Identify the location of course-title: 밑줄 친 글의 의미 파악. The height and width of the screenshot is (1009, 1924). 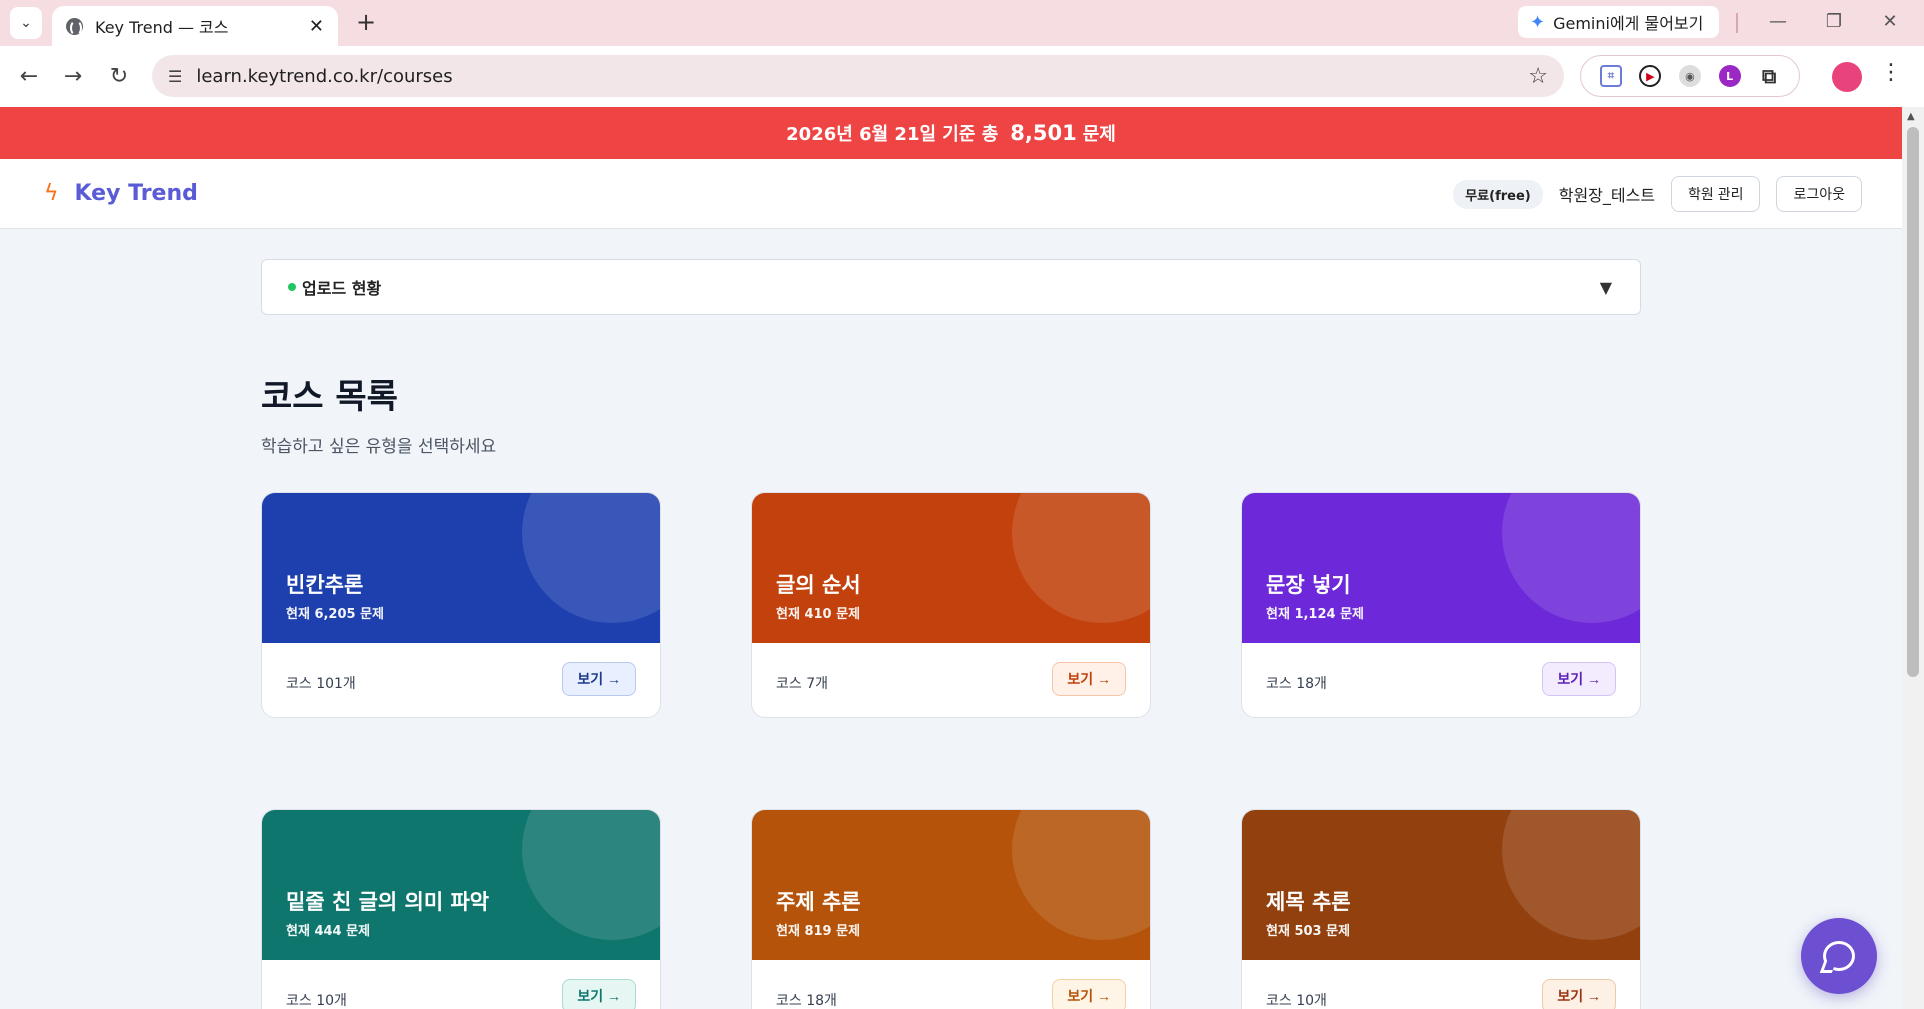
(388, 902).